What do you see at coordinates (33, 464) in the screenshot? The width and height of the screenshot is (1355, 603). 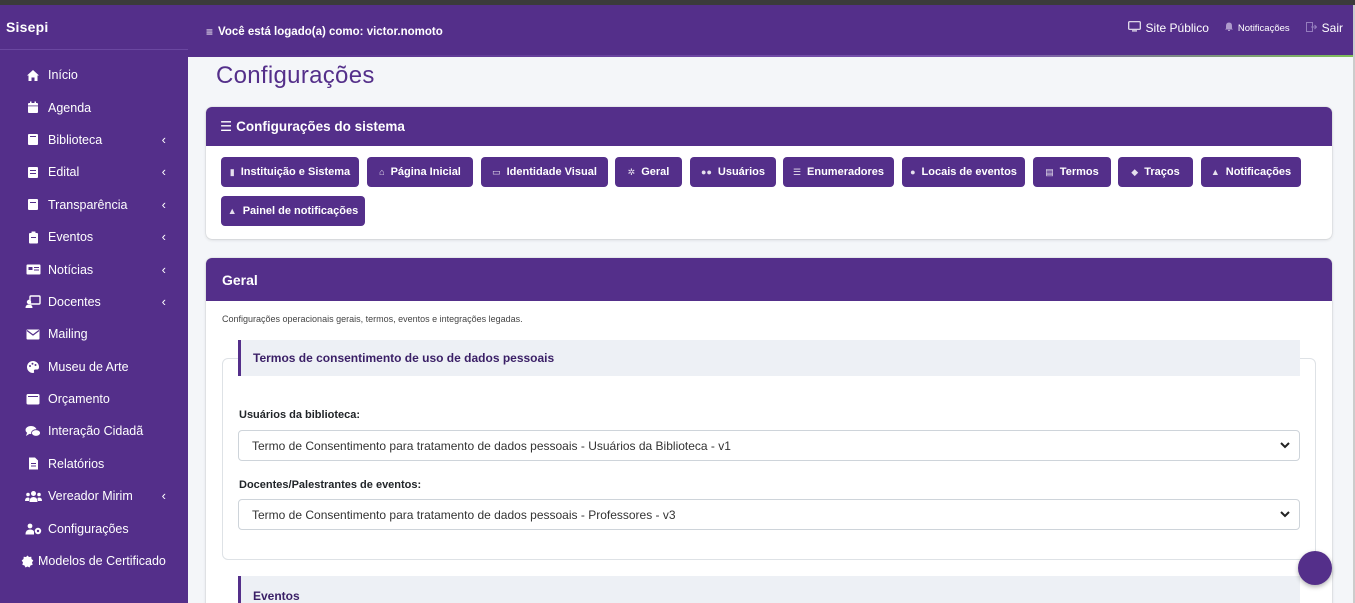 I see `report-icon` at bounding box center [33, 464].